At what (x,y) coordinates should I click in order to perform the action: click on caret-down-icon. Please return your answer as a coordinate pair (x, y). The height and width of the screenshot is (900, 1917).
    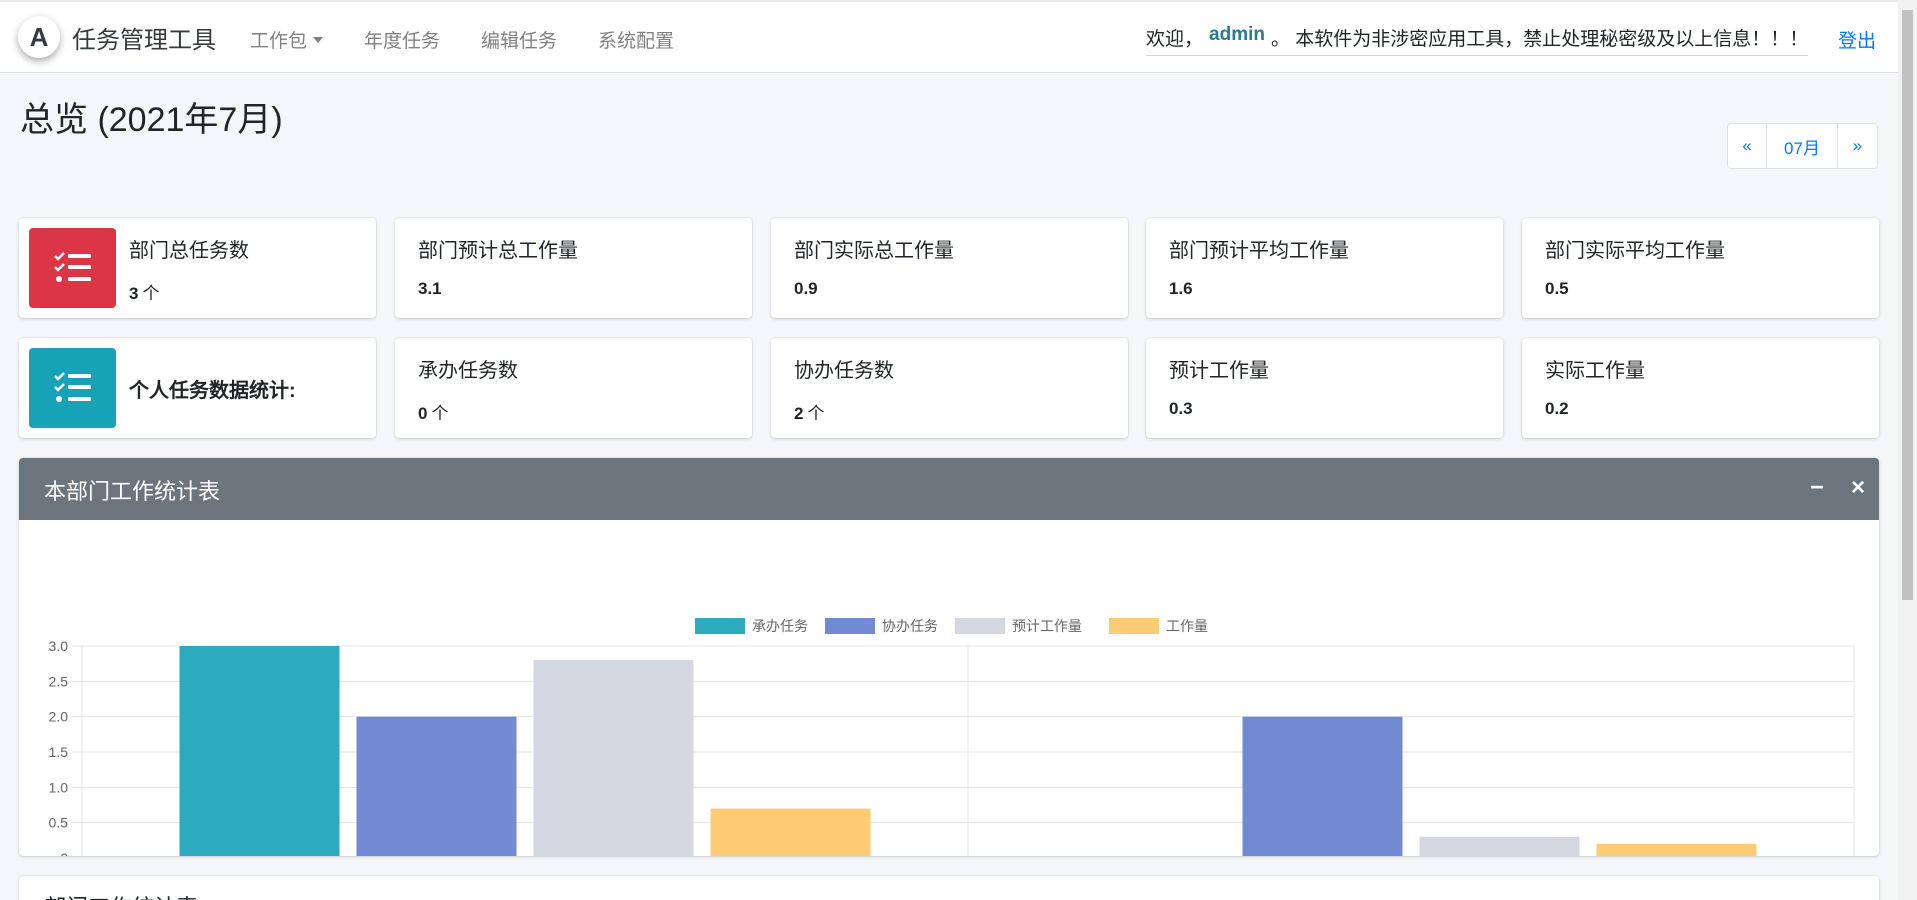
    Looking at the image, I should click on (318, 39).